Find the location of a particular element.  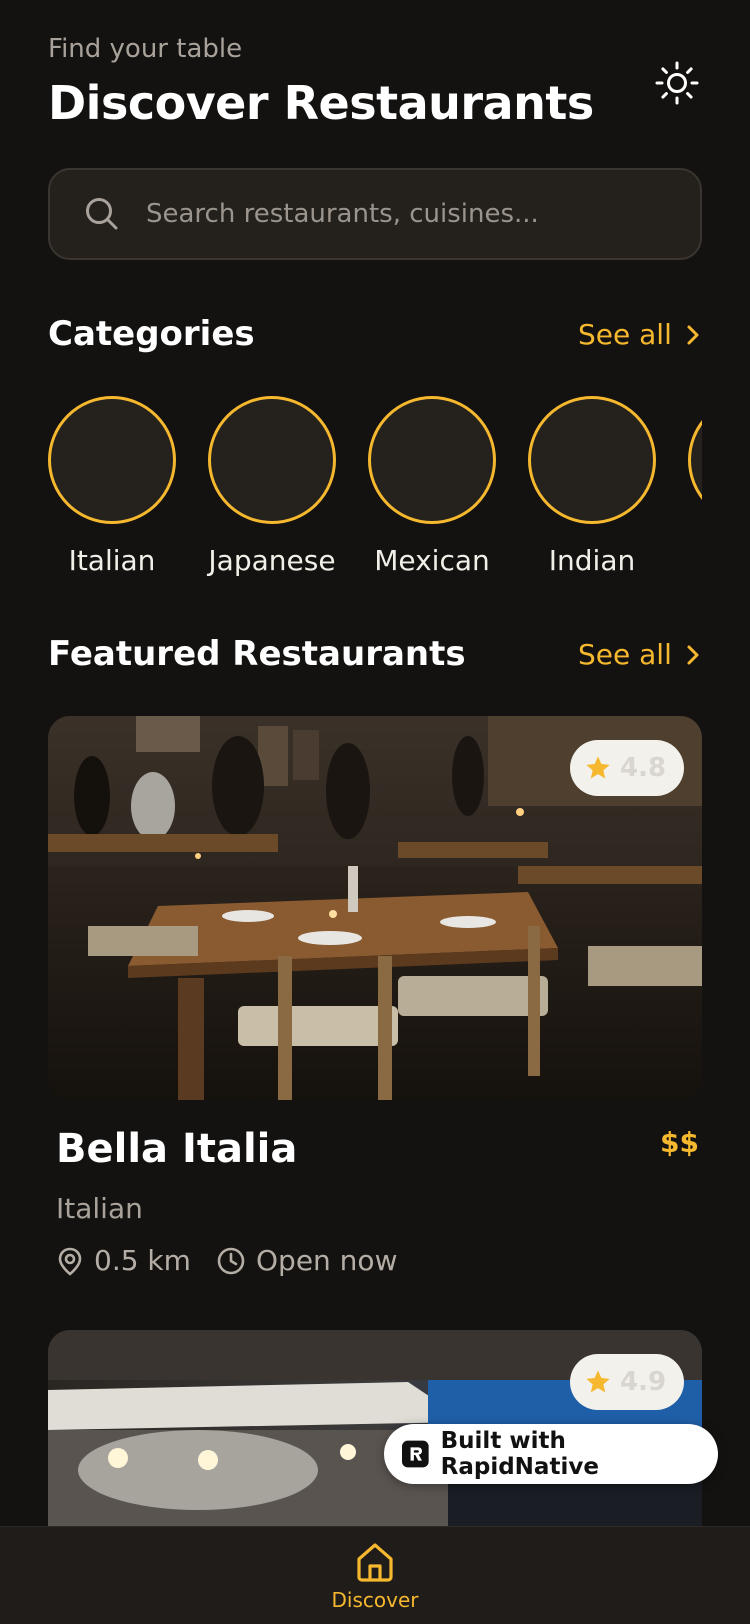

theme-toggle-button is located at coordinates (677, 83).